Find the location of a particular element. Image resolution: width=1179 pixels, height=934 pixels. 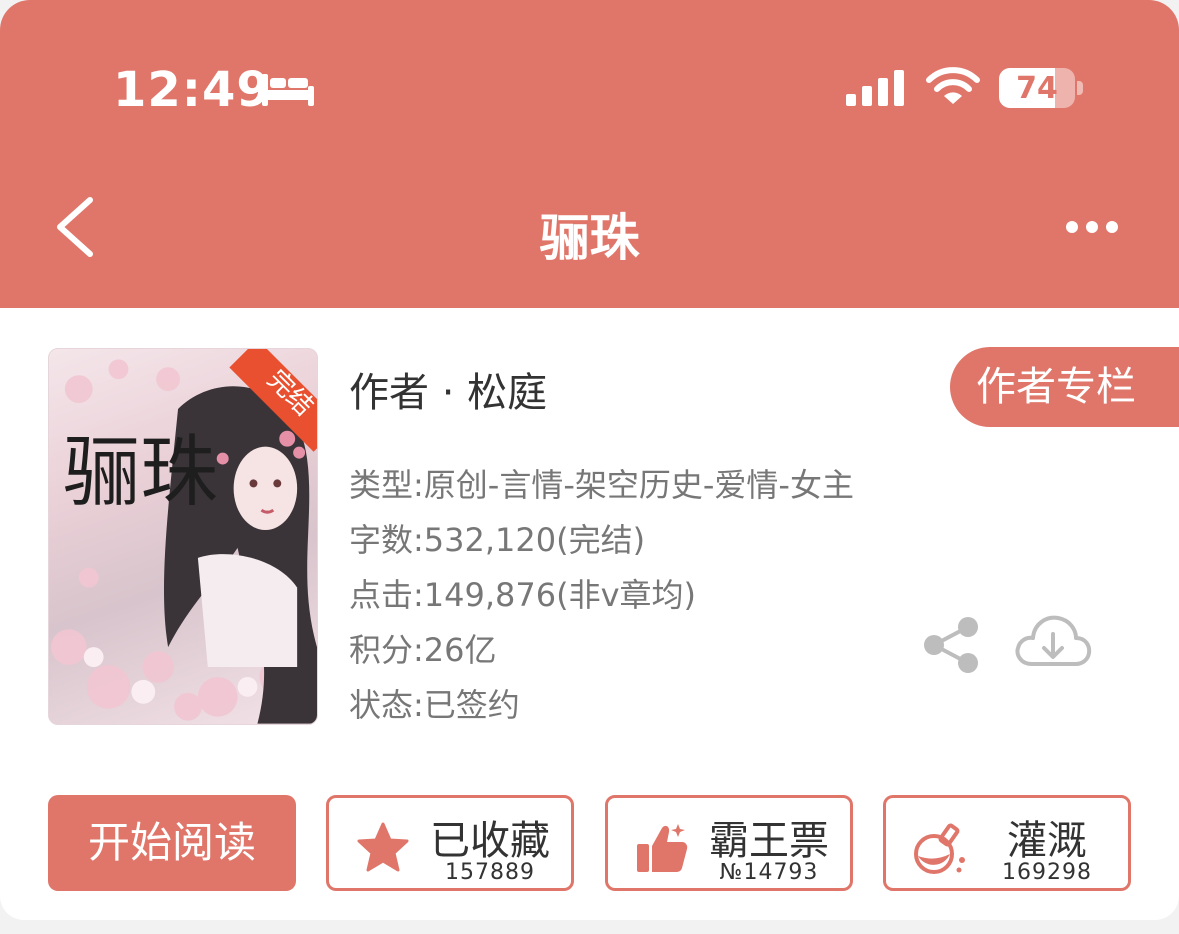

cover-illustration: 骊珠 完结 is located at coordinates (183, 536).